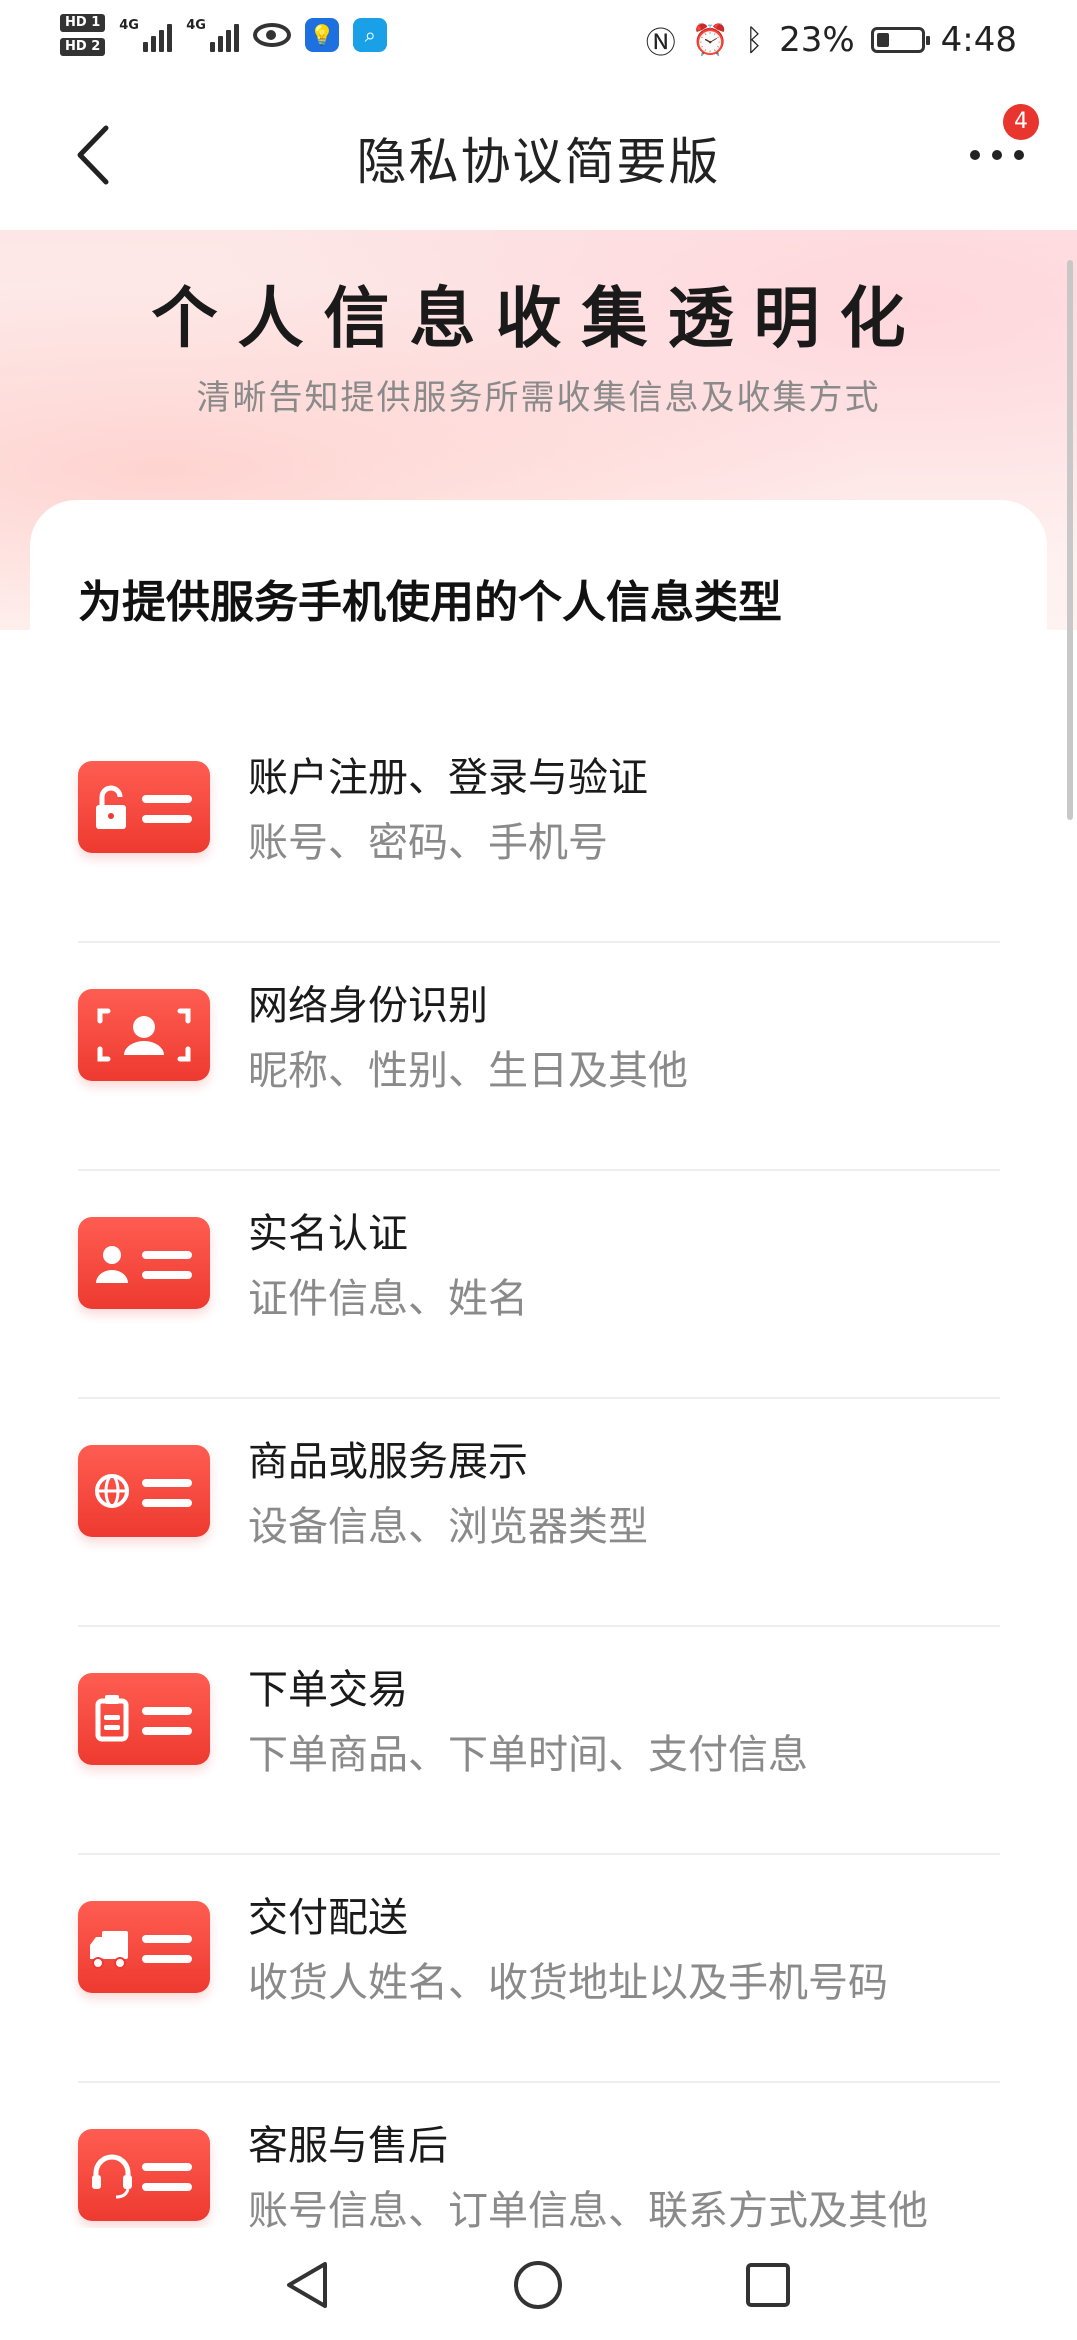  What do you see at coordinates (272, 35) in the screenshot?
I see `eye-icon` at bounding box center [272, 35].